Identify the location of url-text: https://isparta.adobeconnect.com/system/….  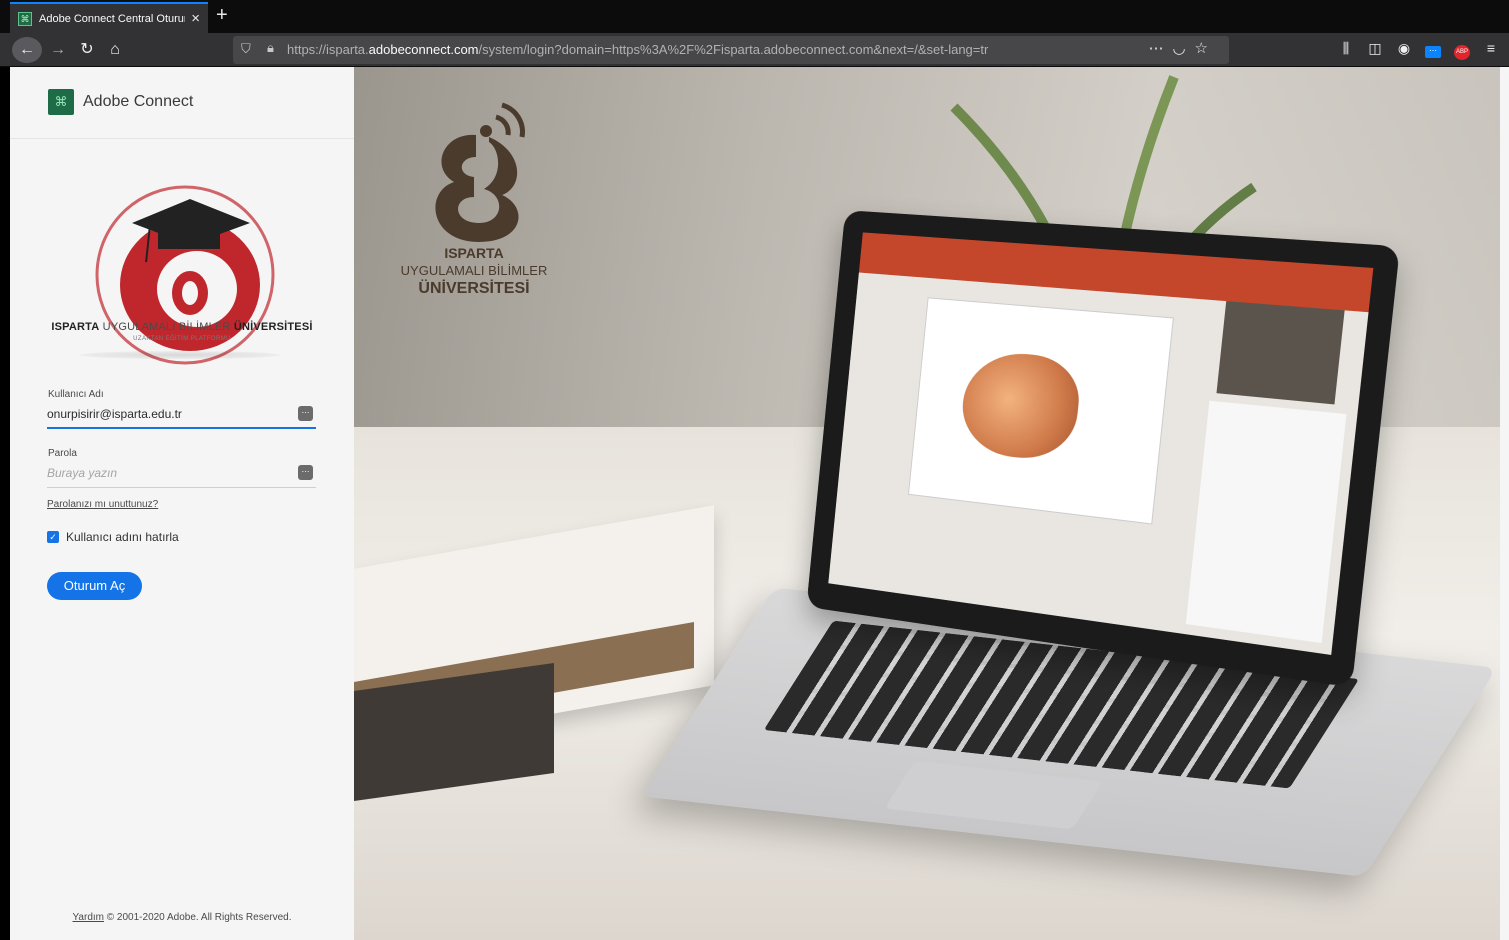
(637, 49).